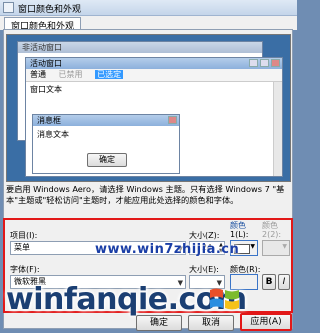 The width and height of the screenshot is (320, 333). Describe the element at coordinates (25, 269) in the screenshot. I see `font-label: 字体(F):` at that location.